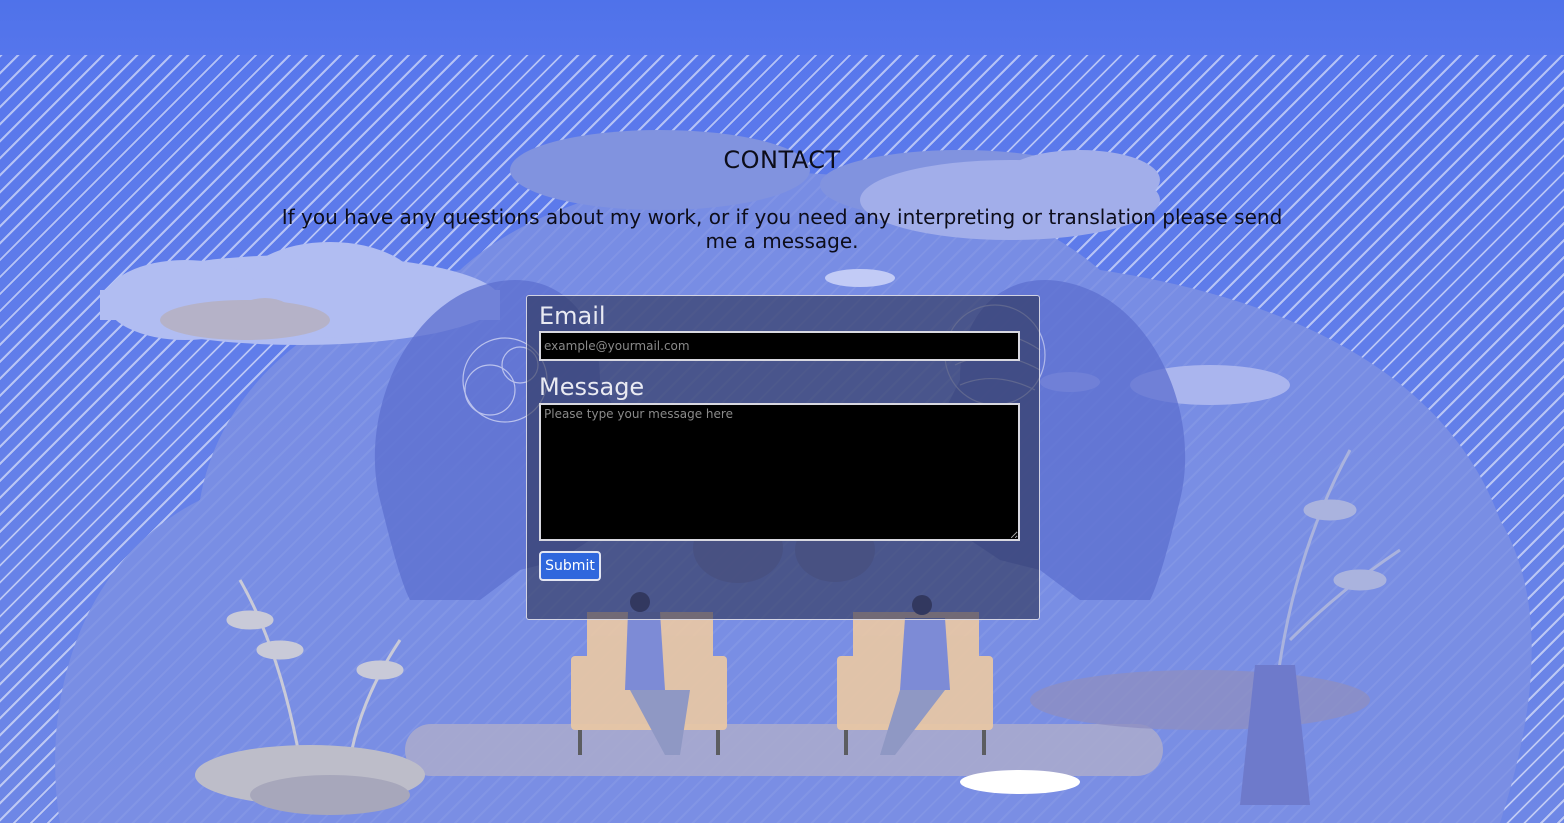 The width and height of the screenshot is (1564, 823). I want to click on contact-form: Email Message Submit, so click(783, 457).